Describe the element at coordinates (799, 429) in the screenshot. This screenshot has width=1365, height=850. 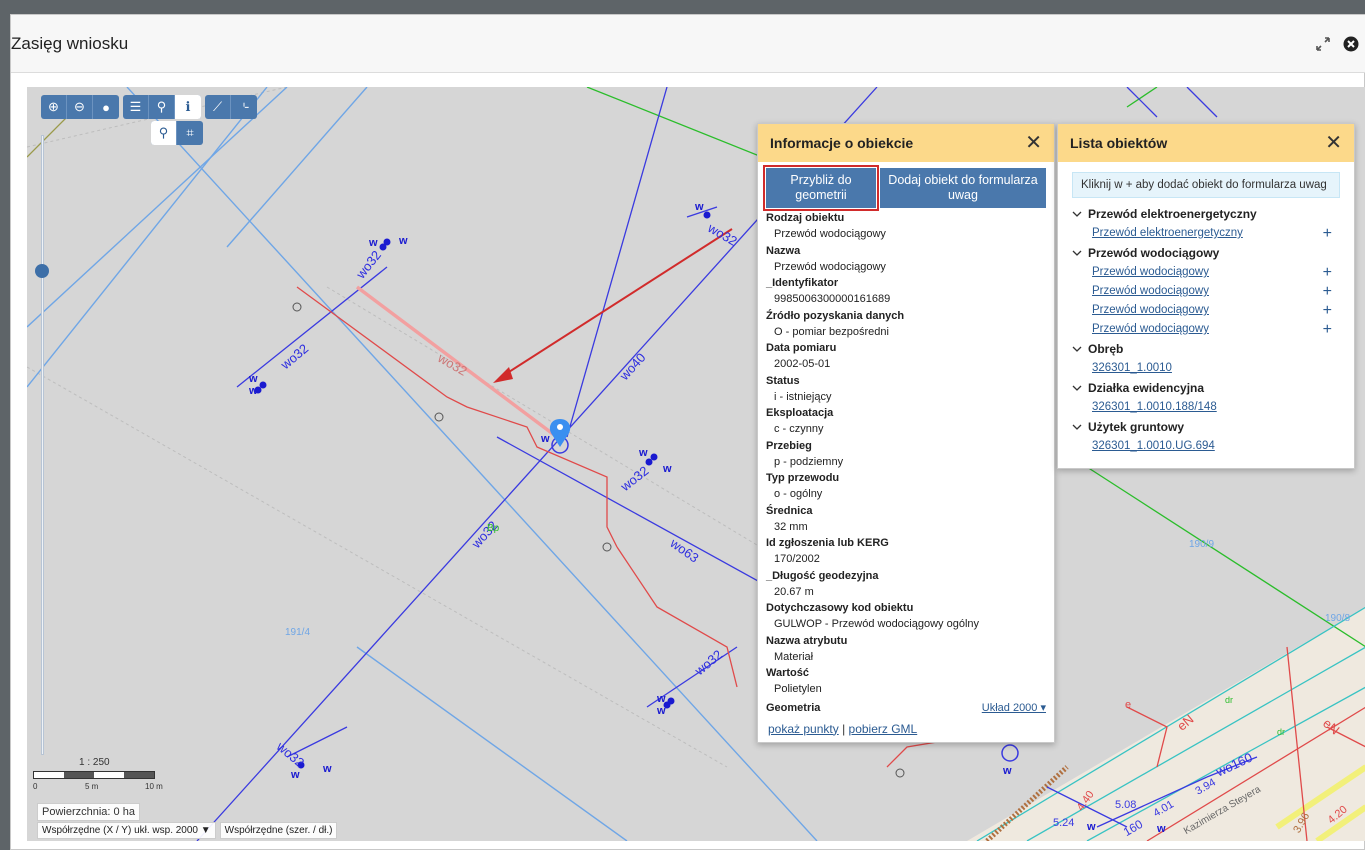
I see `attribute-value: c - czynny` at that location.